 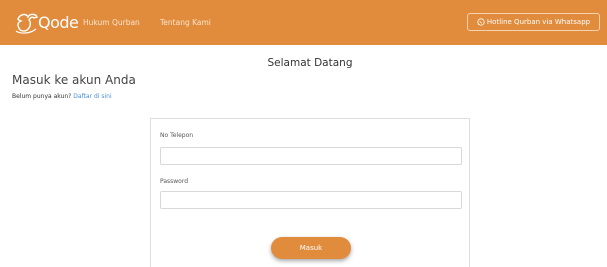 I want to click on whatsapp-icon, so click(x=481, y=22).